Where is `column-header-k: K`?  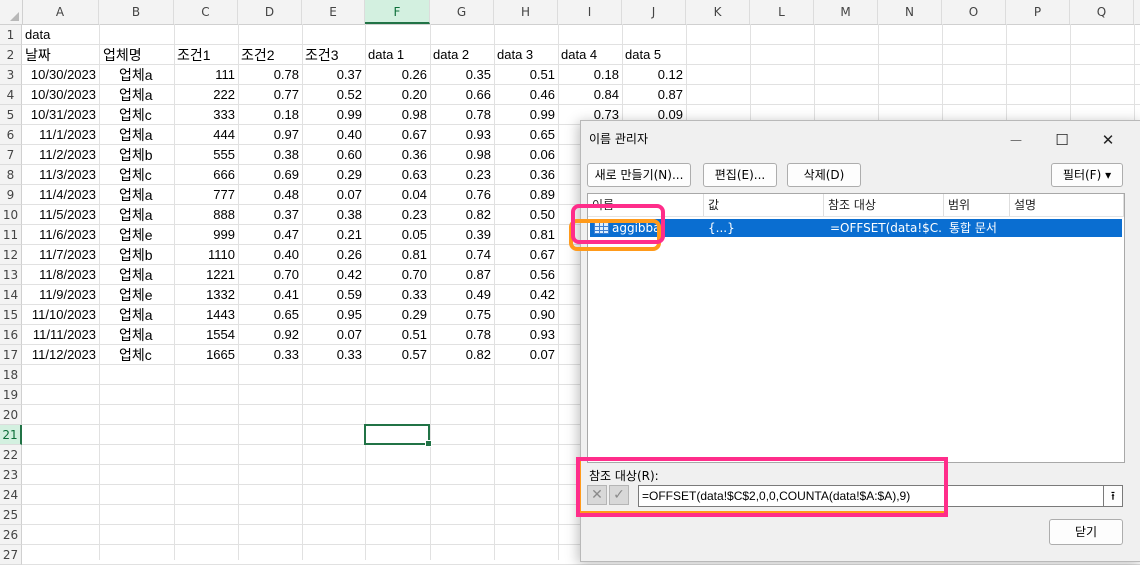
column-header-k: K is located at coordinates (718, 12).